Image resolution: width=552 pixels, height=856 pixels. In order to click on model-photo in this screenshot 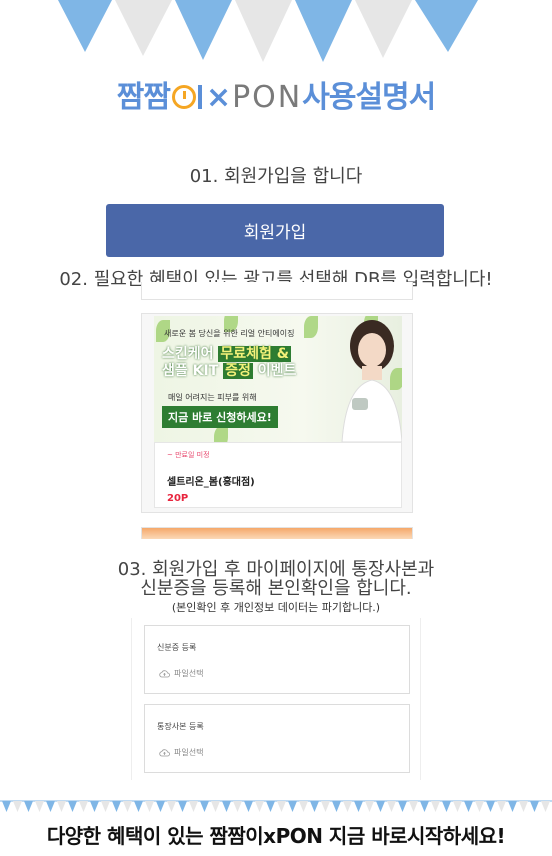, I will do `click(371, 381)`.